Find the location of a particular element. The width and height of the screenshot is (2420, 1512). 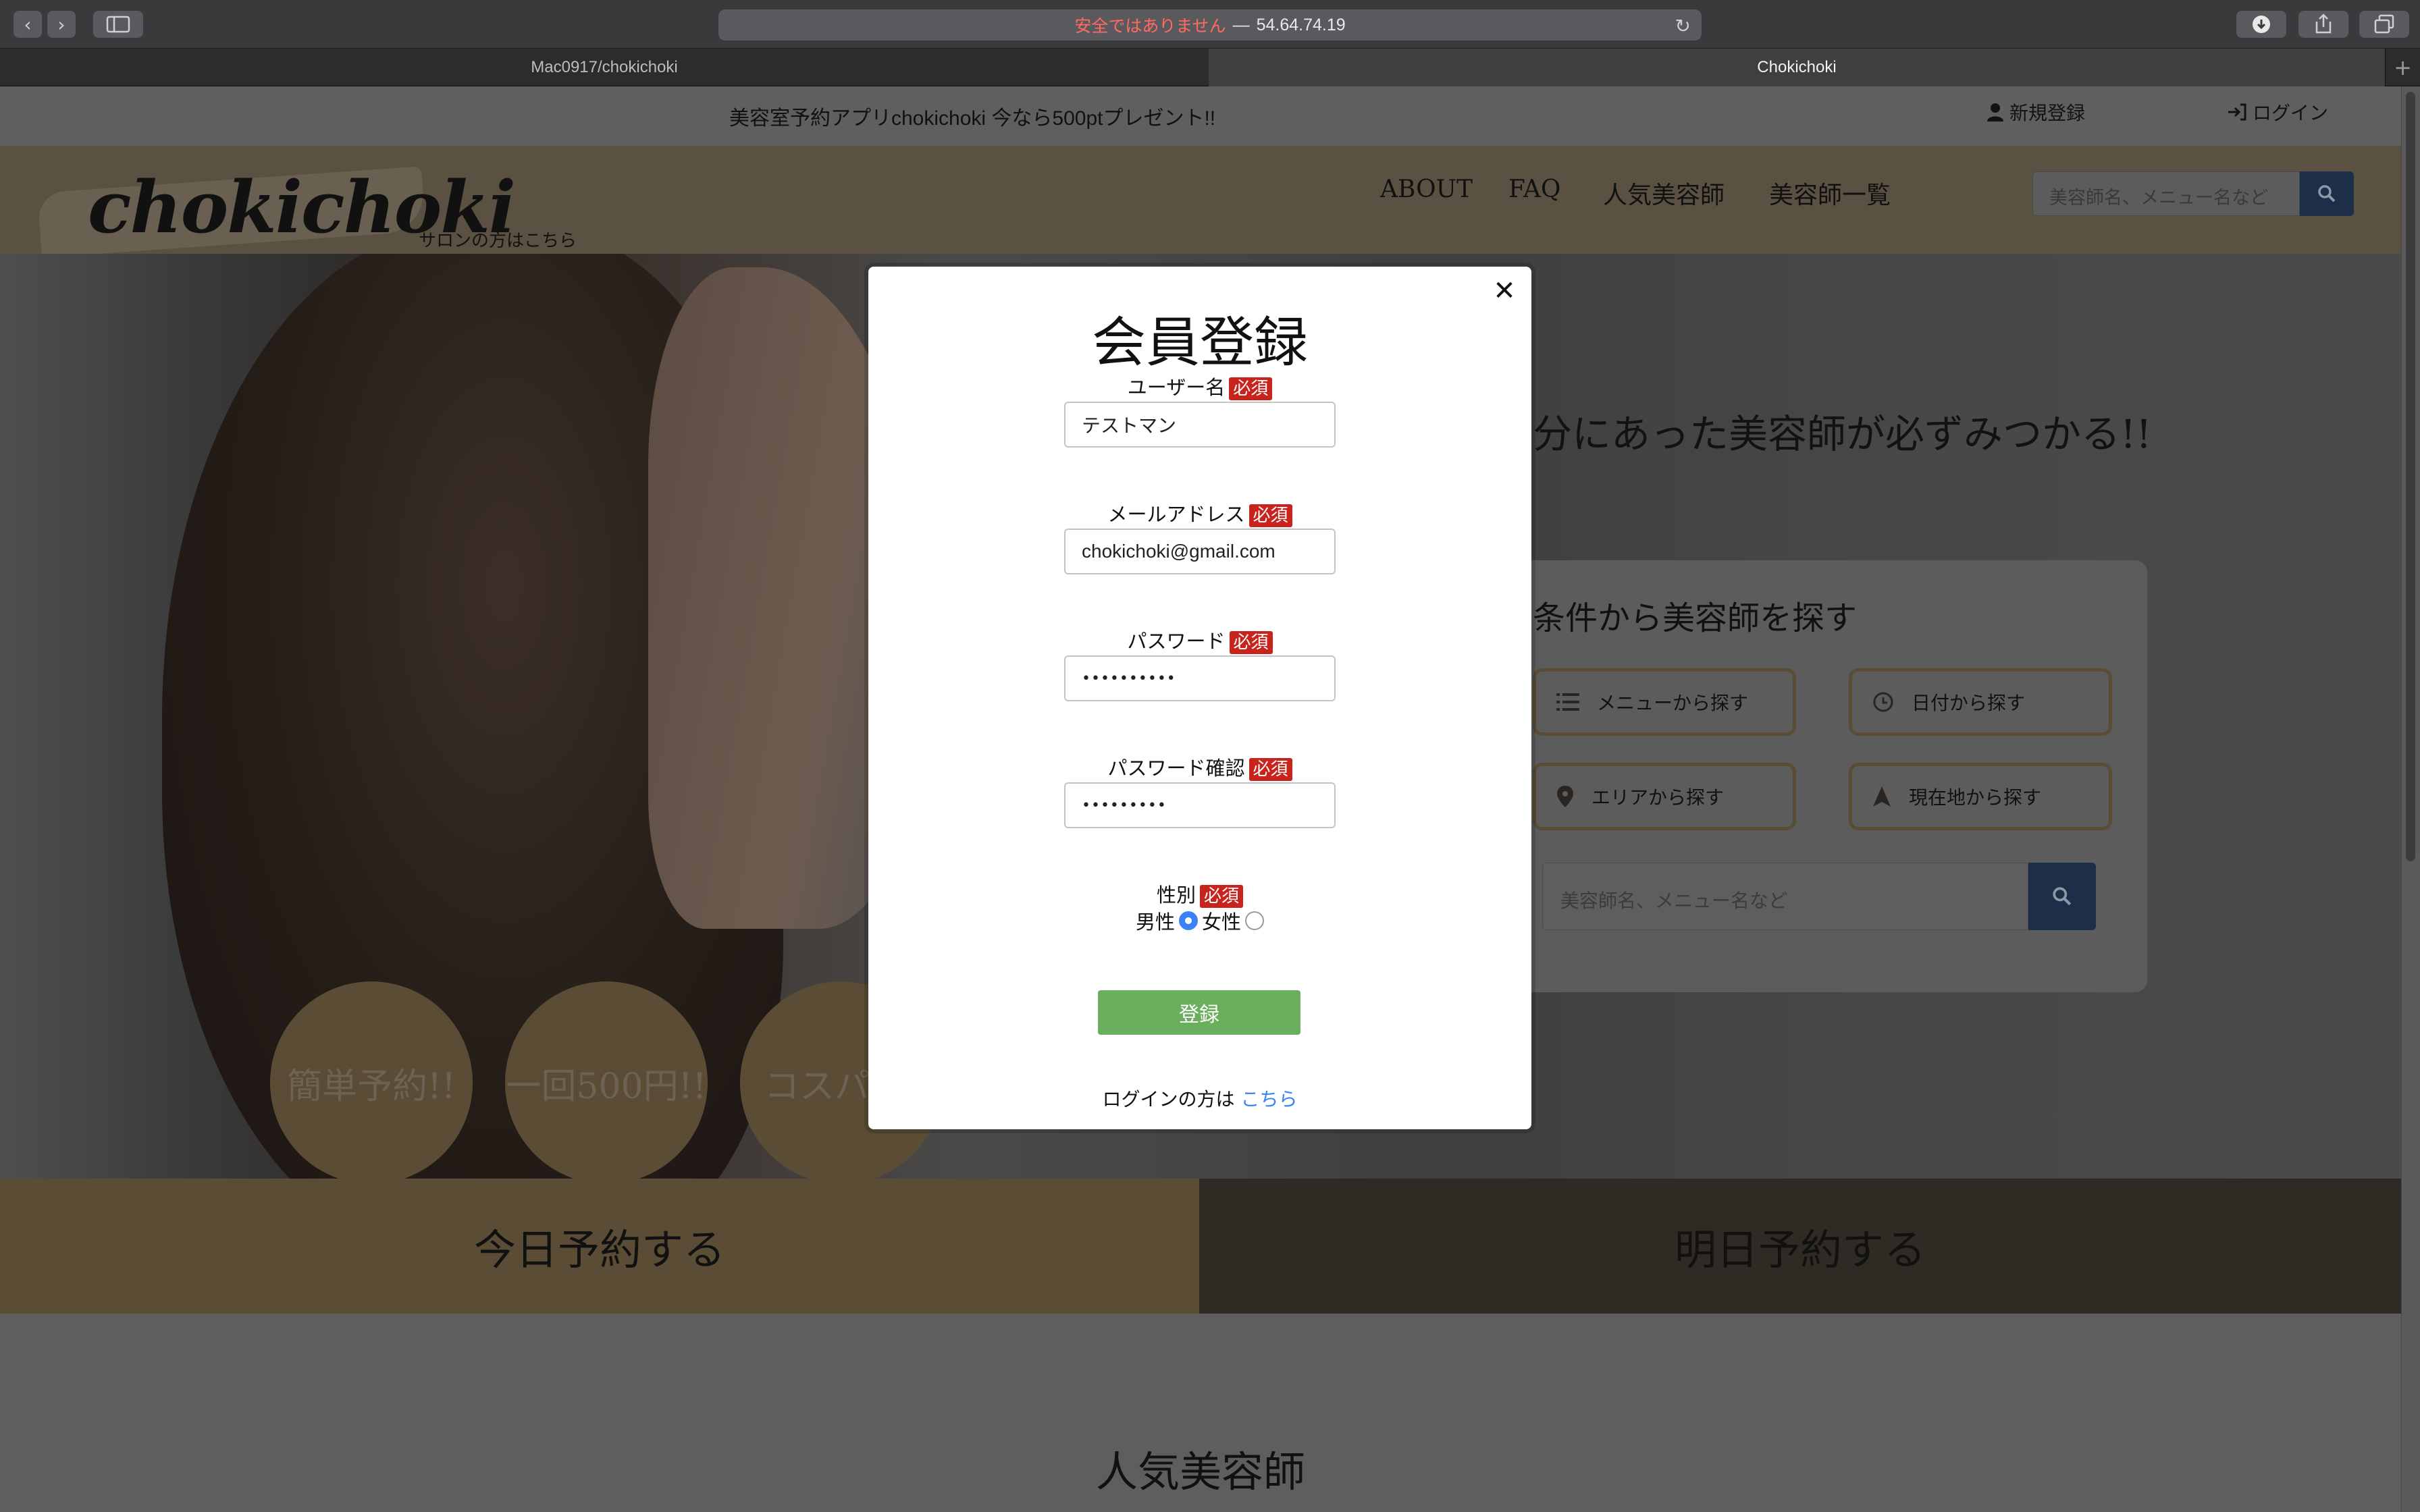

email-label: メールアドレス 必須 is located at coordinates (1199, 513).